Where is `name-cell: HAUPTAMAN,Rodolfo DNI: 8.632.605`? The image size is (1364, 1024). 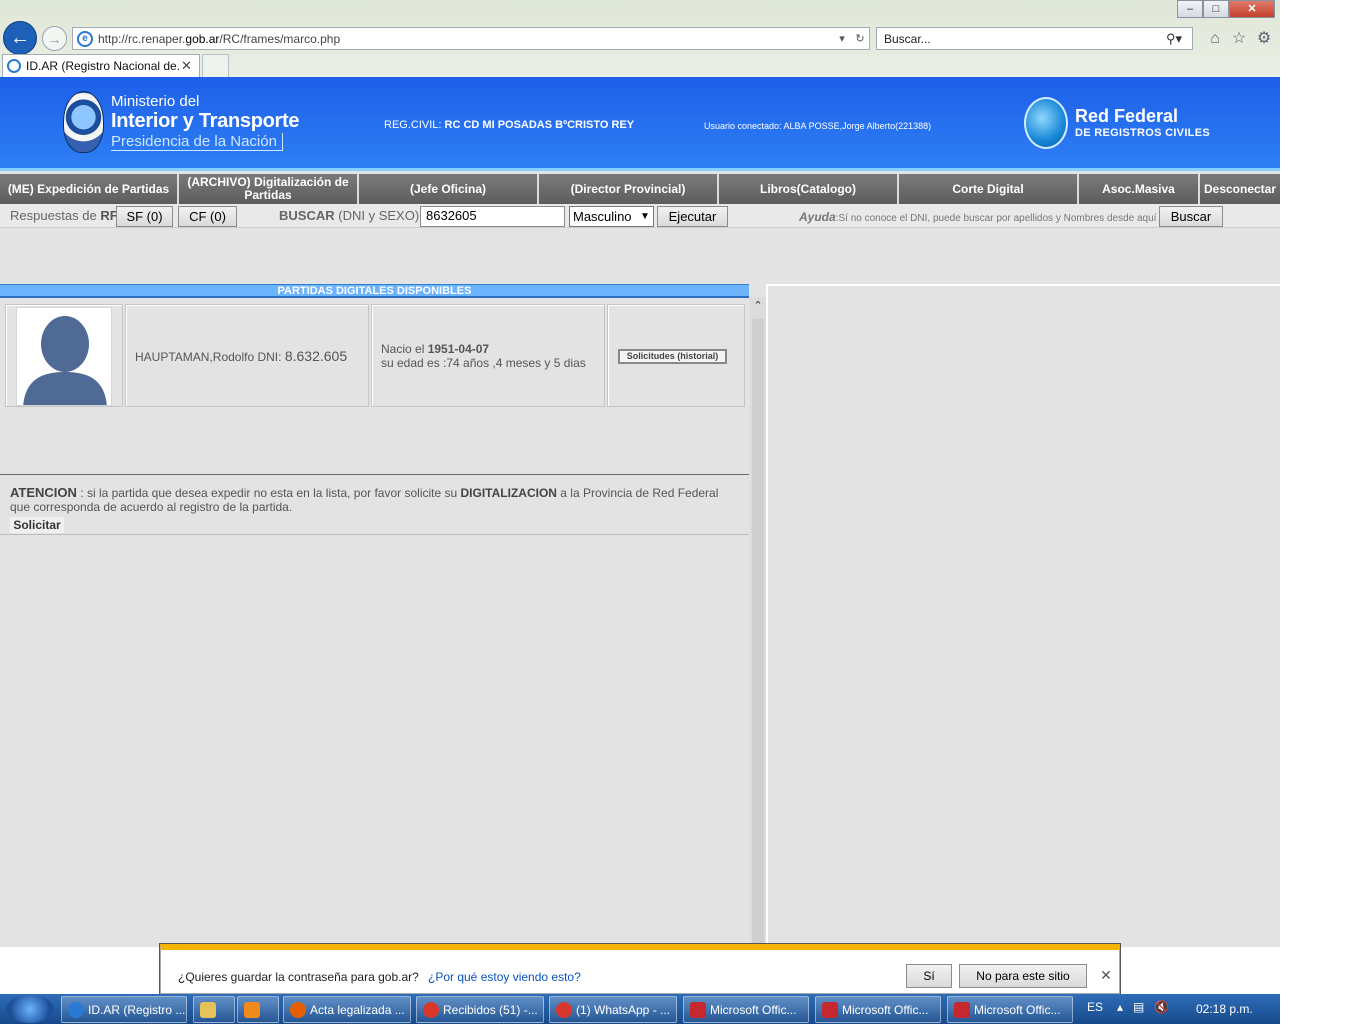
name-cell: HAUPTAMAN,Rodolfo DNI: 8.632.605 is located at coordinates (247, 355).